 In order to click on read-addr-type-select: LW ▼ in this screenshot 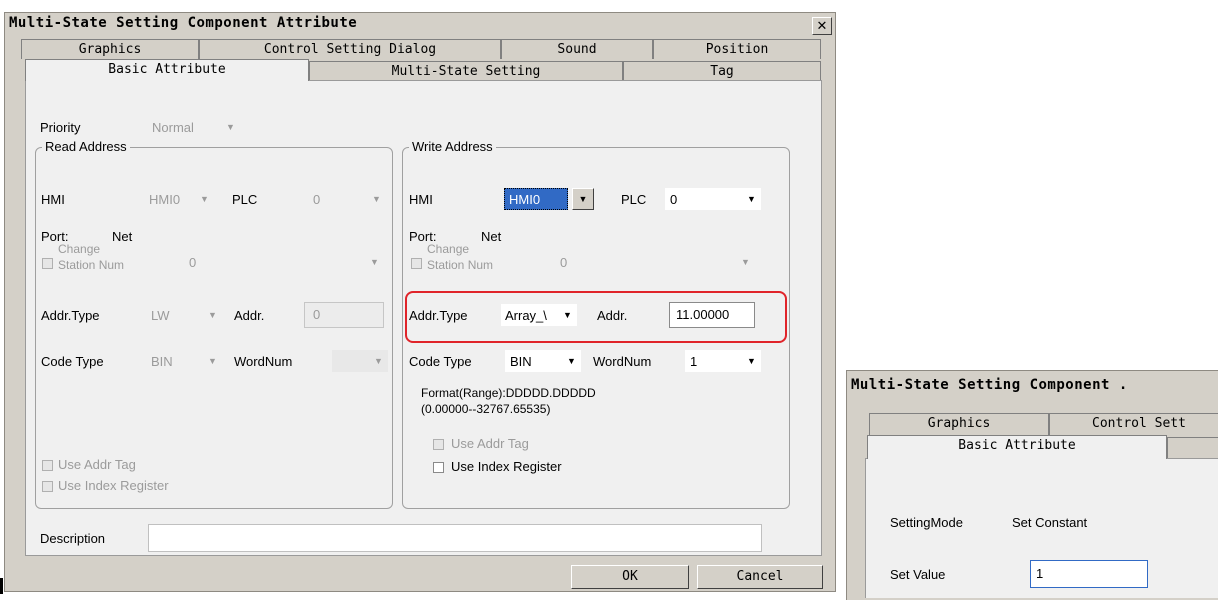, I will do `click(184, 315)`.